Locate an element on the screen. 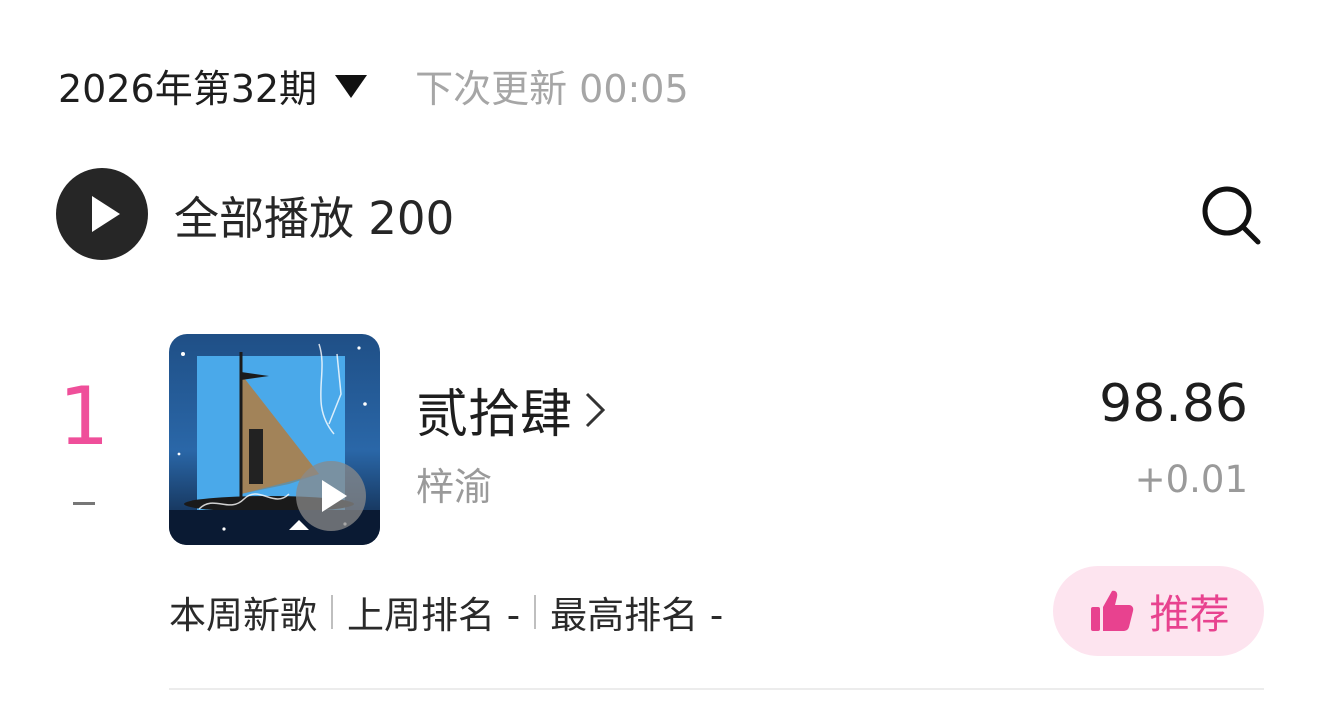 The width and height of the screenshot is (1320, 714). list-divider is located at coordinates (716, 689).